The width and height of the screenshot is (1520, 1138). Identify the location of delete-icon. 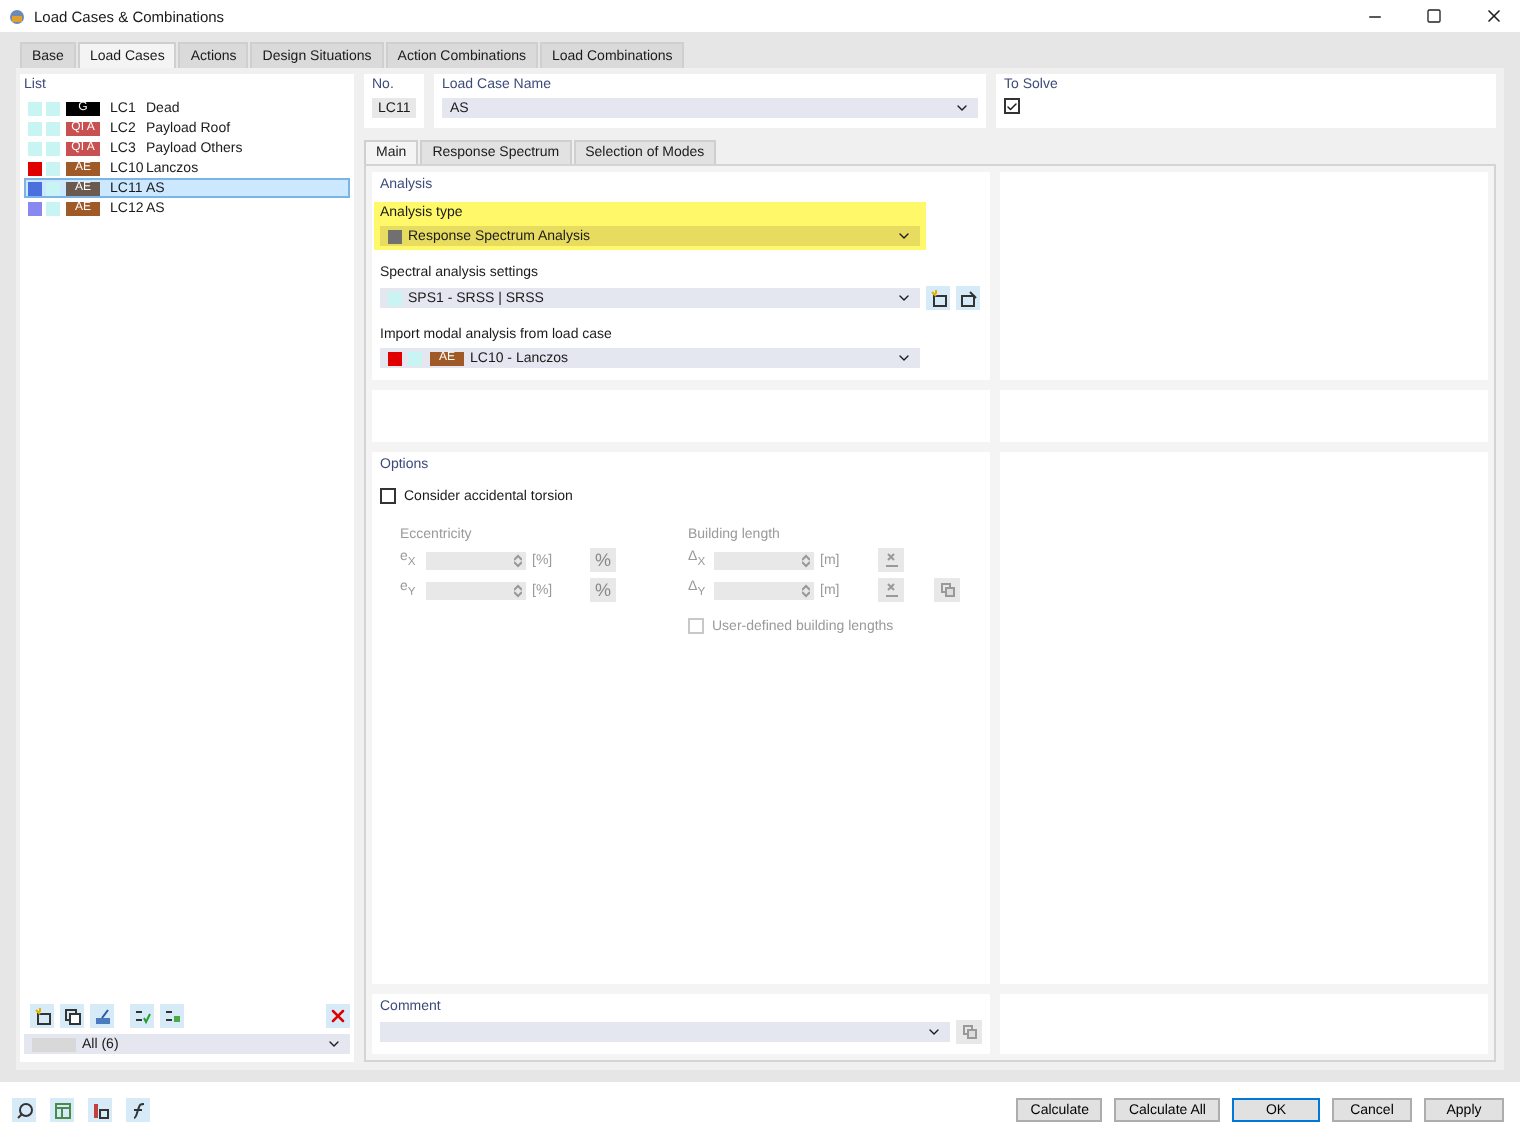
(338, 1016).